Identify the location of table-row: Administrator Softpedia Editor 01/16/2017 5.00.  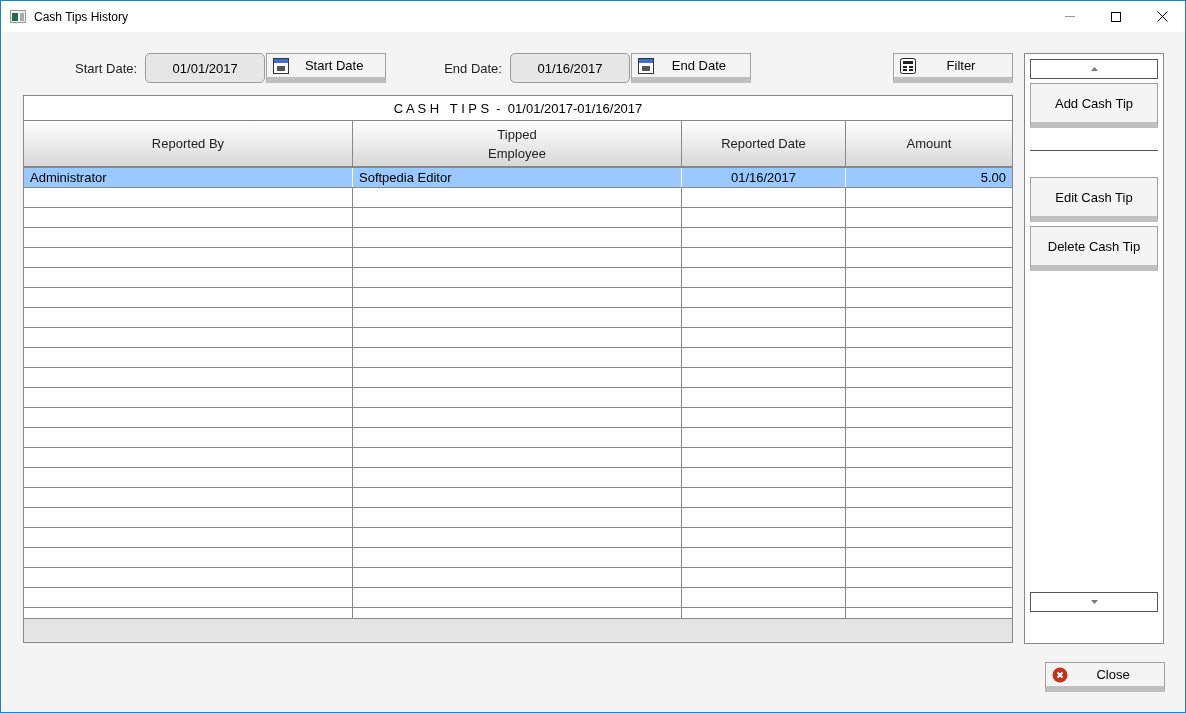
(518, 178).